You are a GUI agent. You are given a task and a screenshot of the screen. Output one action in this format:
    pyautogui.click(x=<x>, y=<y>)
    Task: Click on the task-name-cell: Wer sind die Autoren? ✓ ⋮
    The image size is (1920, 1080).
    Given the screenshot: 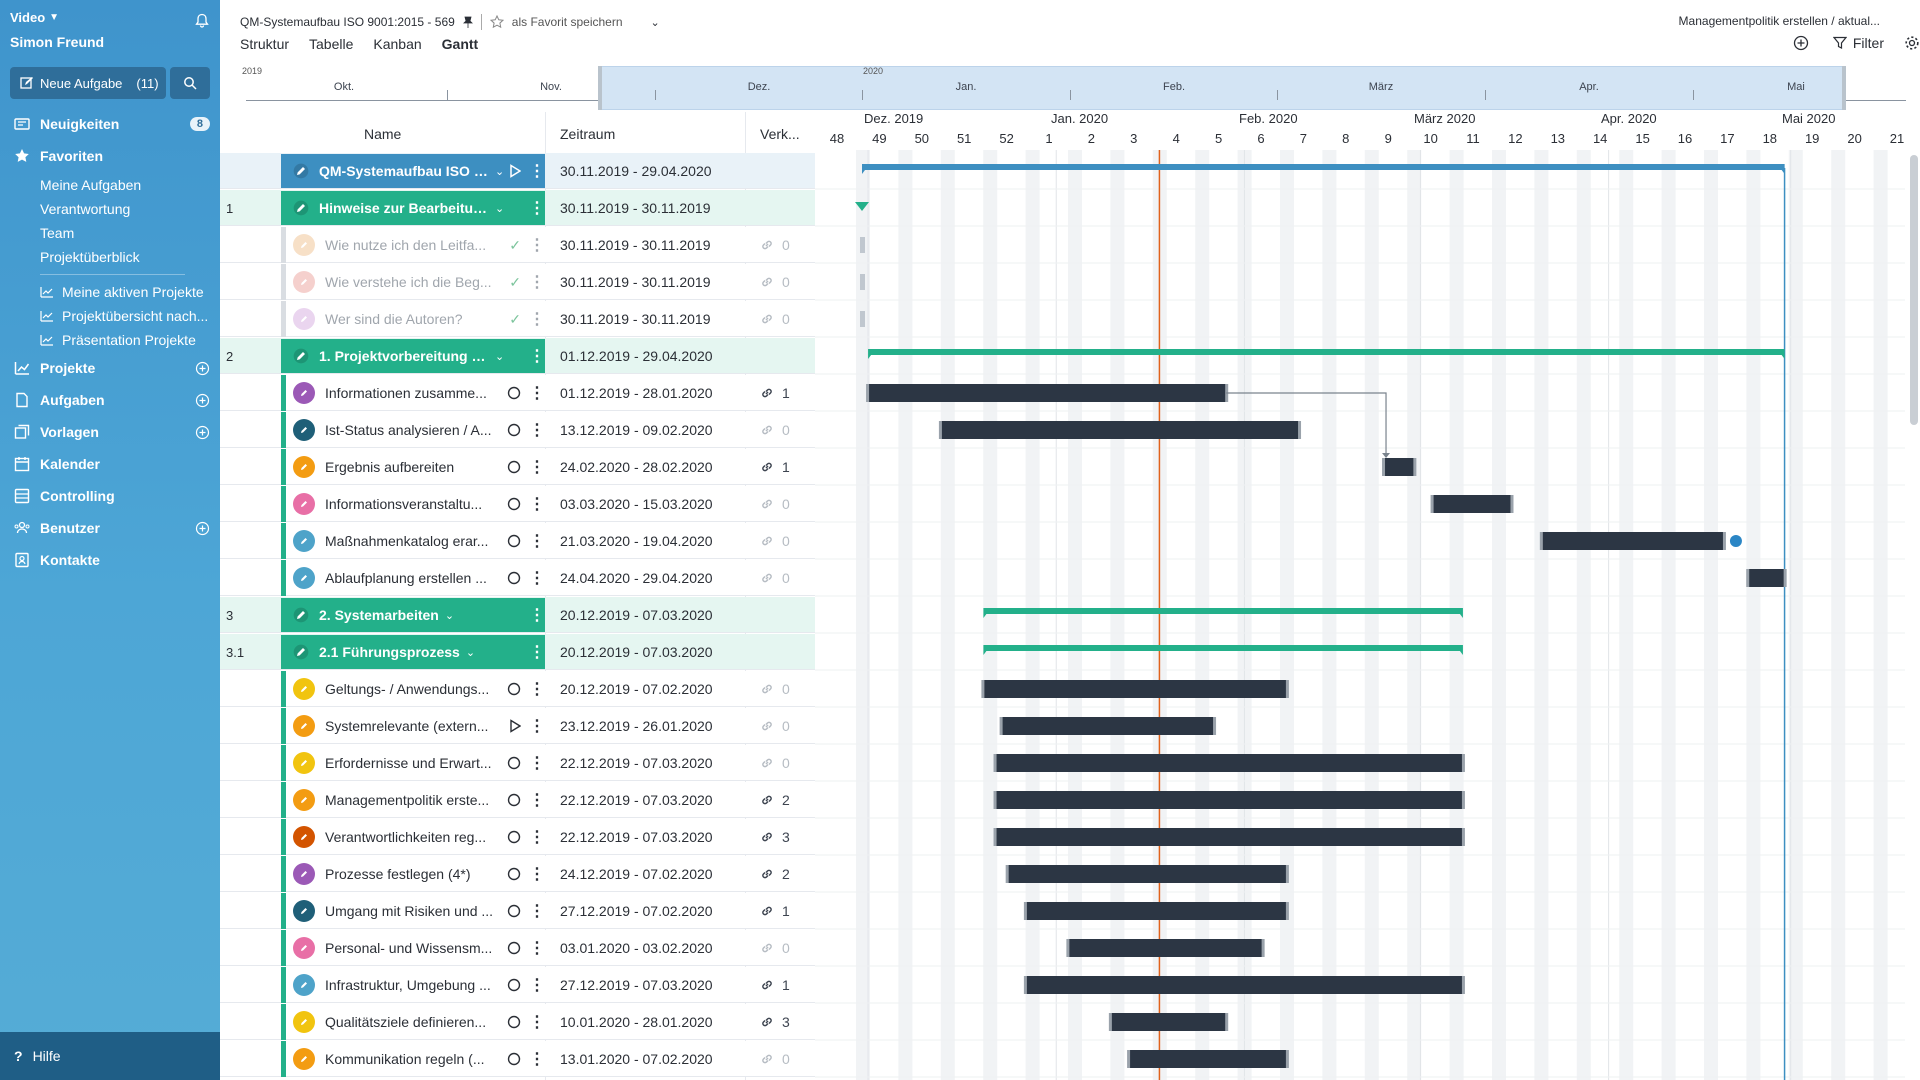 What is the action you would take?
    pyautogui.click(x=413, y=319)
    